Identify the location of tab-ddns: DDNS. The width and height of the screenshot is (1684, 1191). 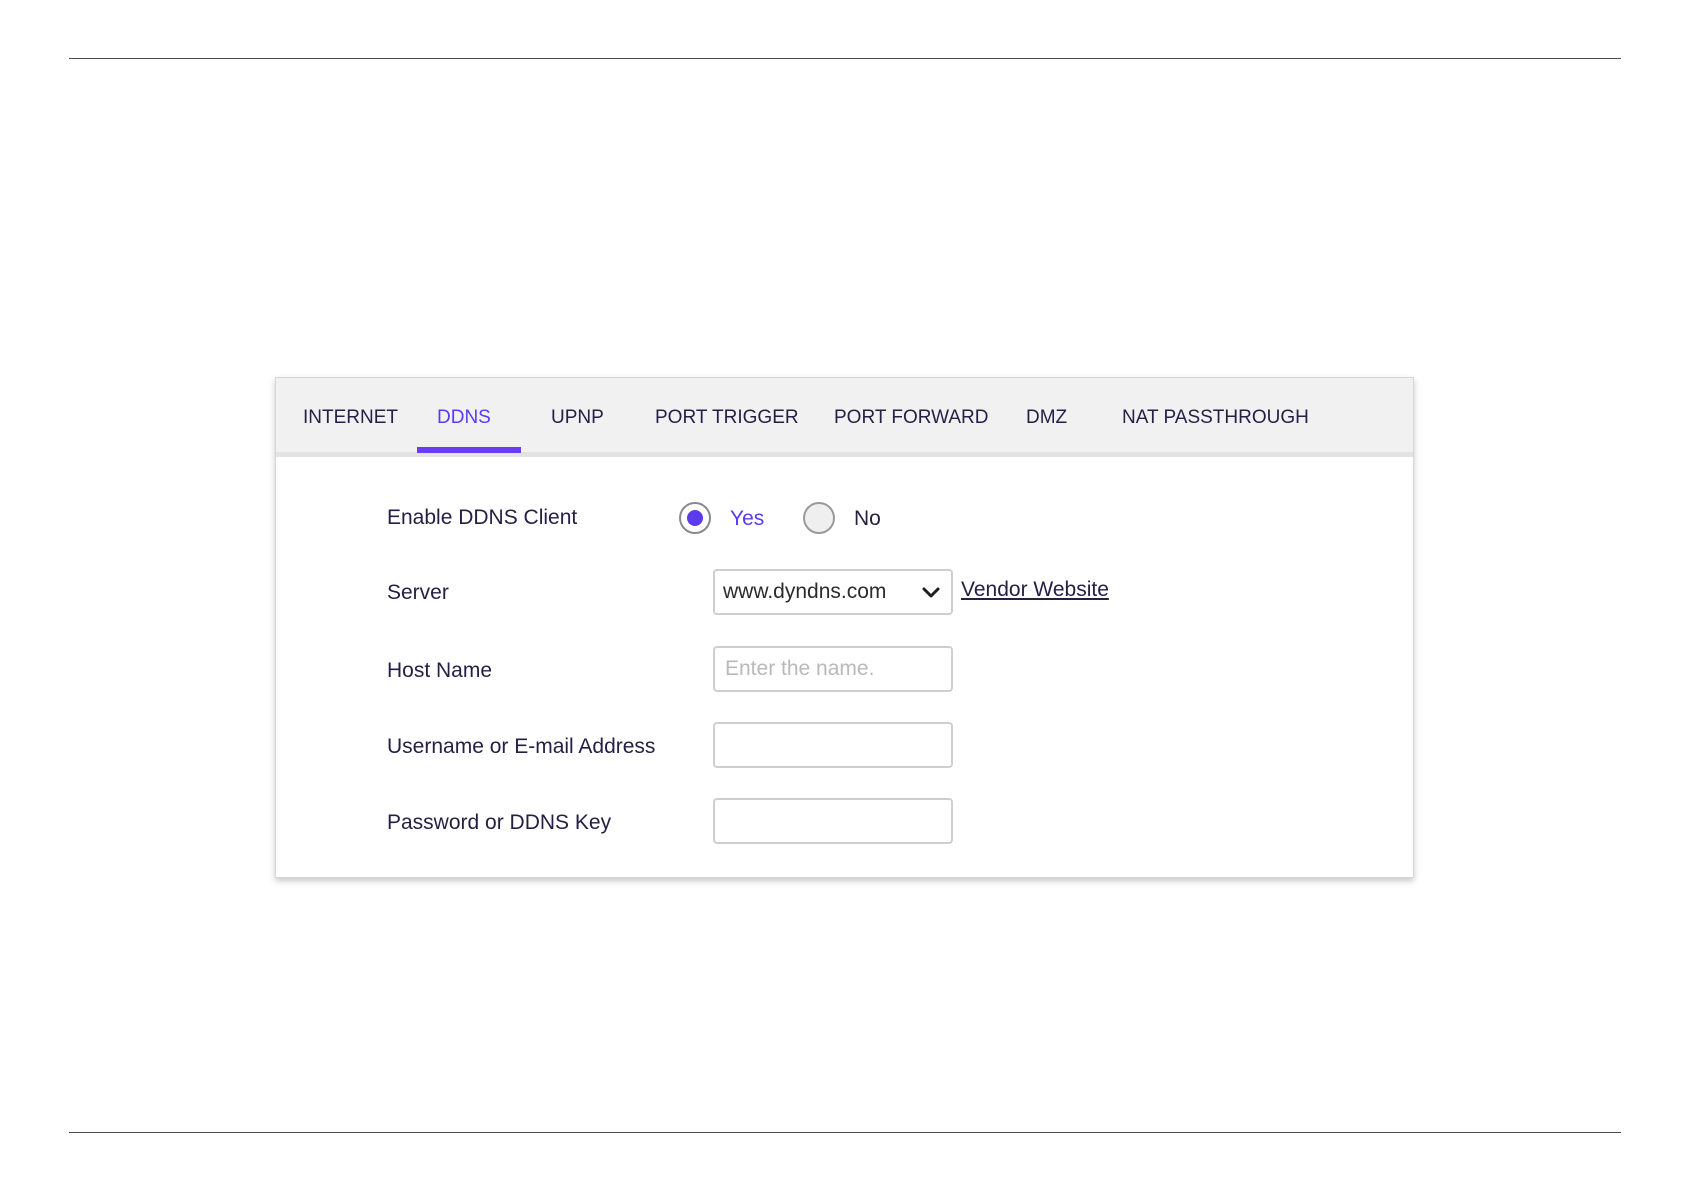
(464, 415).